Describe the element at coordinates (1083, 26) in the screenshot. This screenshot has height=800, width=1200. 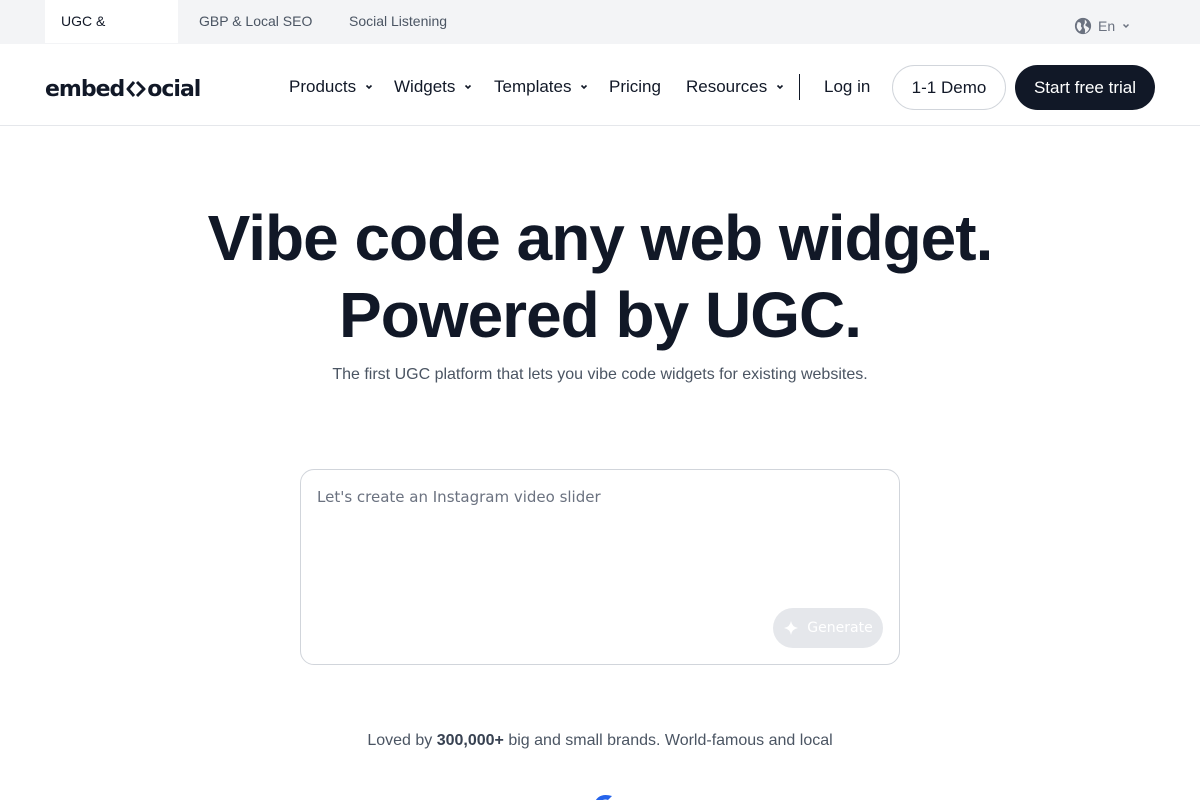
I see `globe-icon` at that location.